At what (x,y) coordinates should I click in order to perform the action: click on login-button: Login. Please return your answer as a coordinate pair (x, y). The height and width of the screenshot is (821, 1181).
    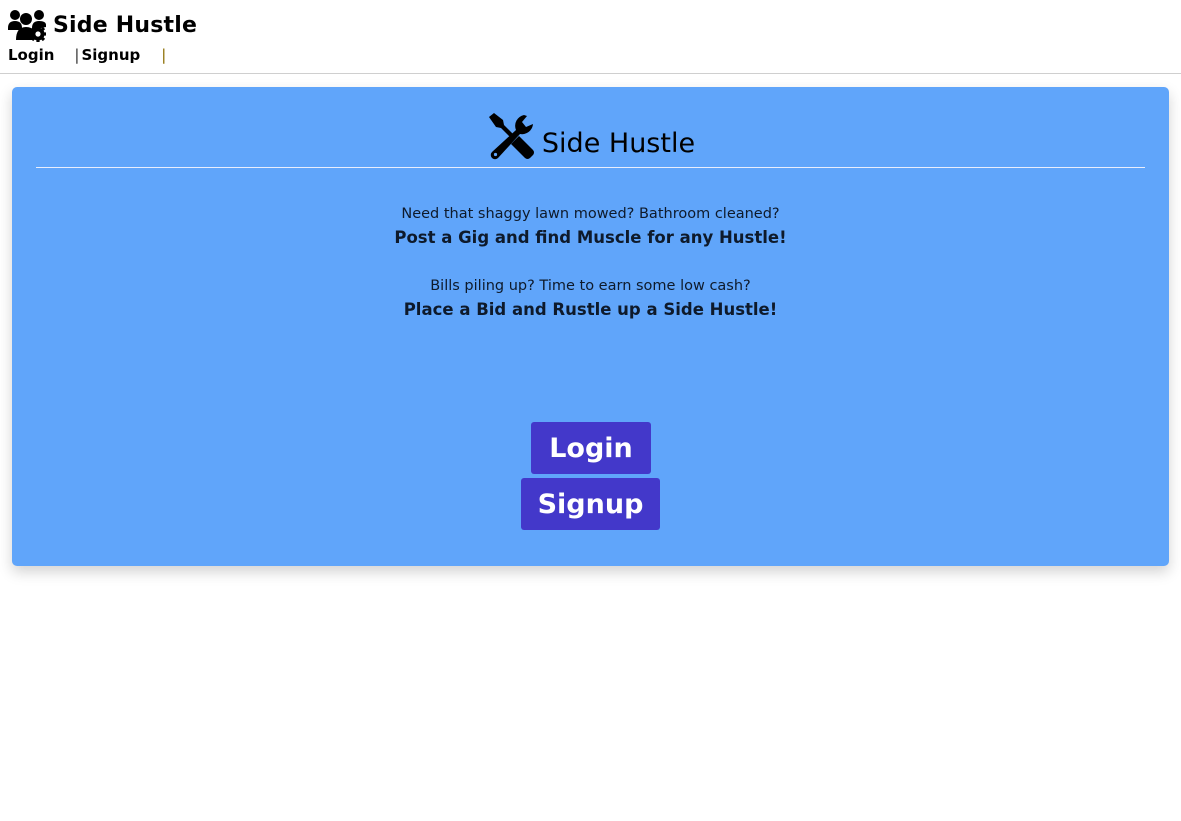
    Looking at the image, I should click on (591, 448).